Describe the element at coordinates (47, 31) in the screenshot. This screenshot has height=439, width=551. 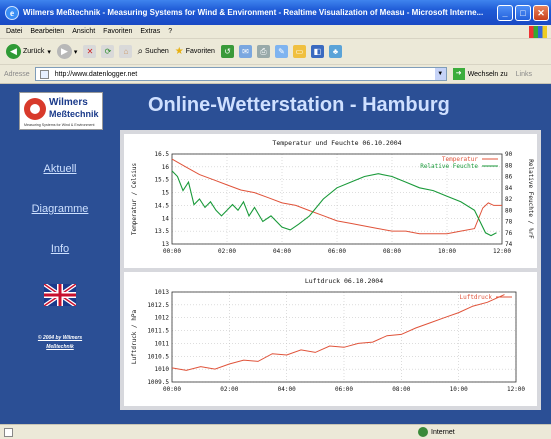
I see `menu-bearbeiten: Bearbeiten` at that location.